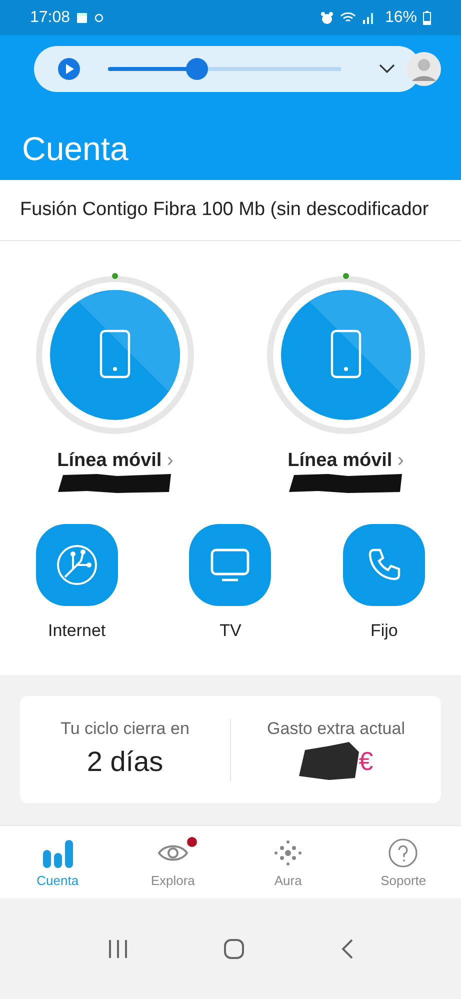 The height and width of the screenshot is (999, 461). What do you see at coordinates (230, 210) in the screenshot?
I see `plan-name: Fusión Contigo Fibra 100 Mb (sin descodificador` at bounding box center [230, 210].